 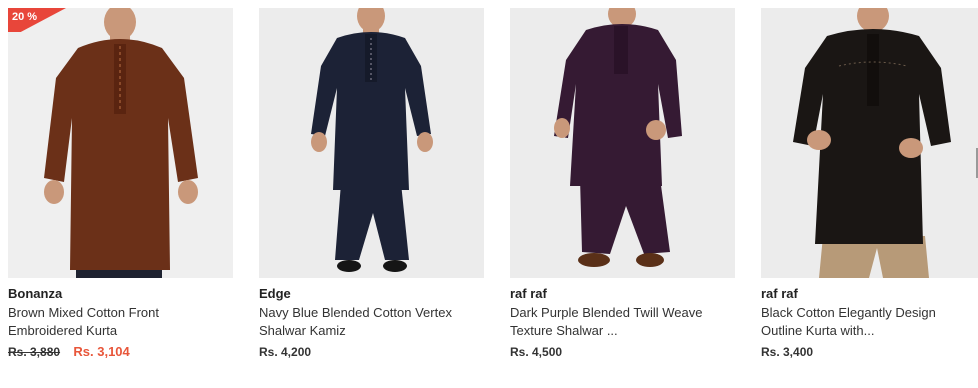 What do you see at coordinates (120, 331) in the screenshot?
I see `product-title-line: Embroidered Kurta` at bounding box center [120, 331].